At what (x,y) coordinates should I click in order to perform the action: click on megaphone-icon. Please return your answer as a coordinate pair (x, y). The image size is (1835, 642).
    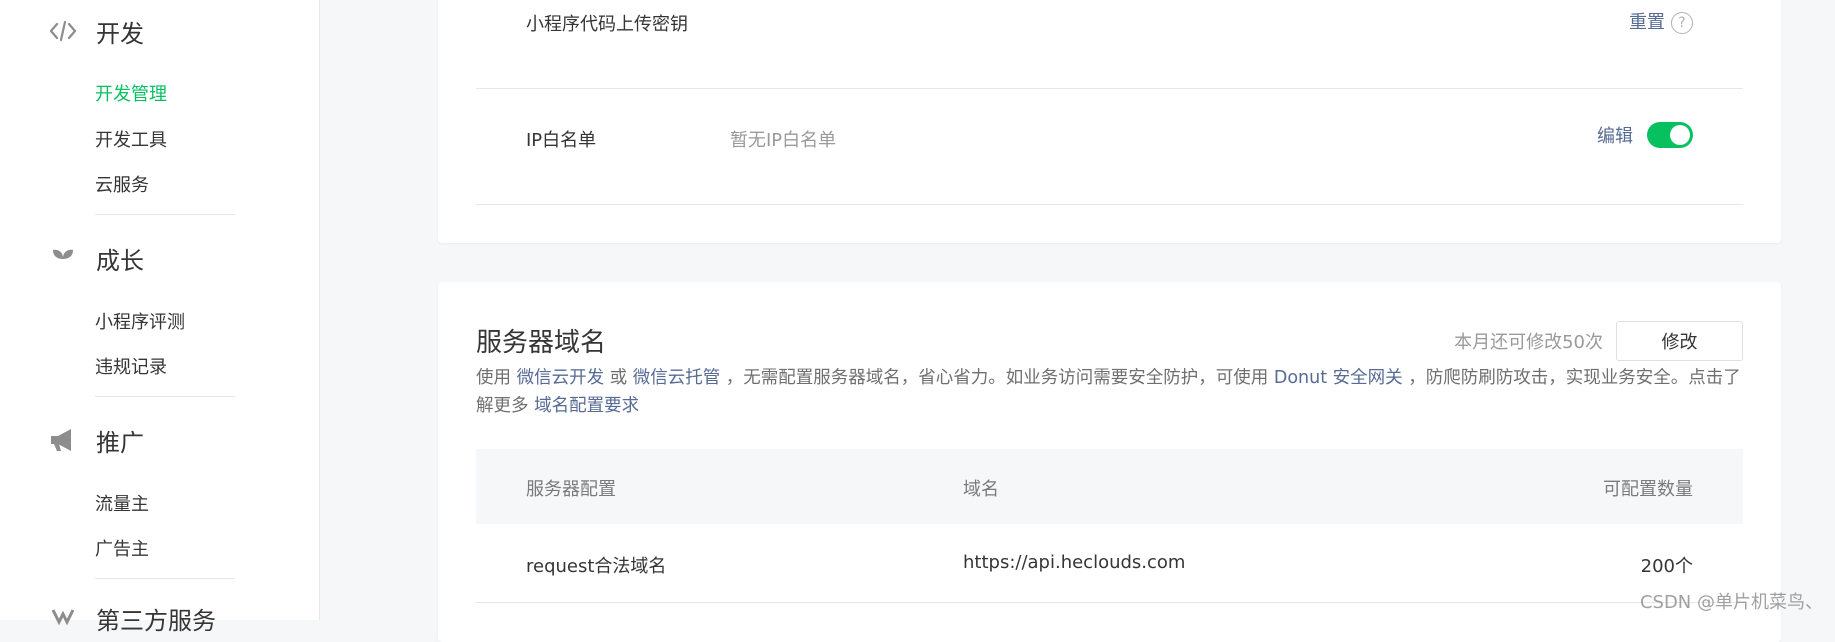
    Looking at the image, I should click on (63, 440).